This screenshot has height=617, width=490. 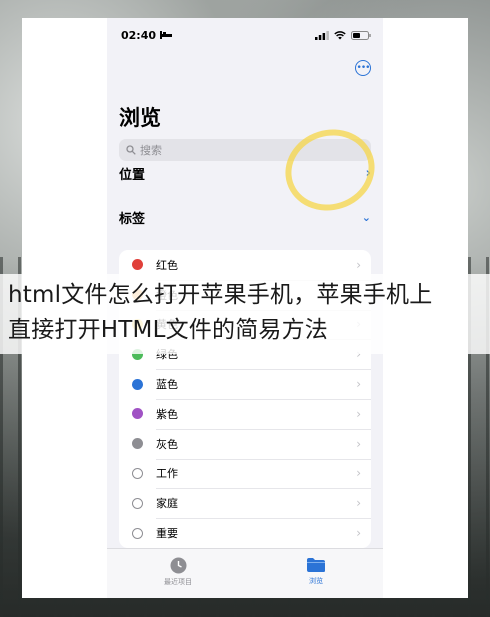 What do you see at coordinates (167, 265) in the screenshot?
I see `tag-label: 红色` at bounding box center [167, 265].